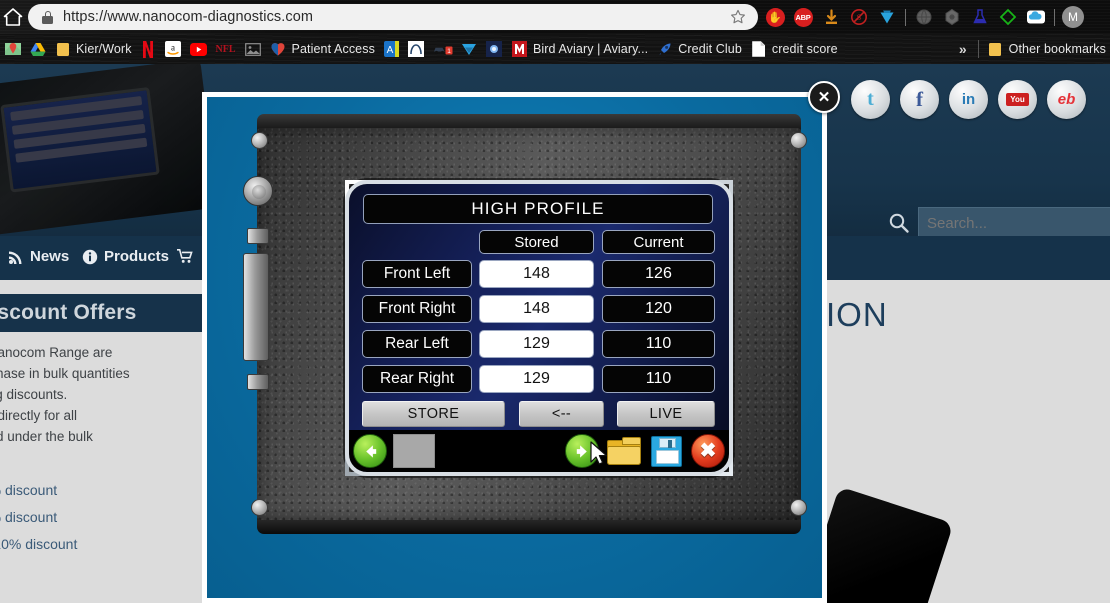  I want to click on toolbar-divider, so click(905, 17).